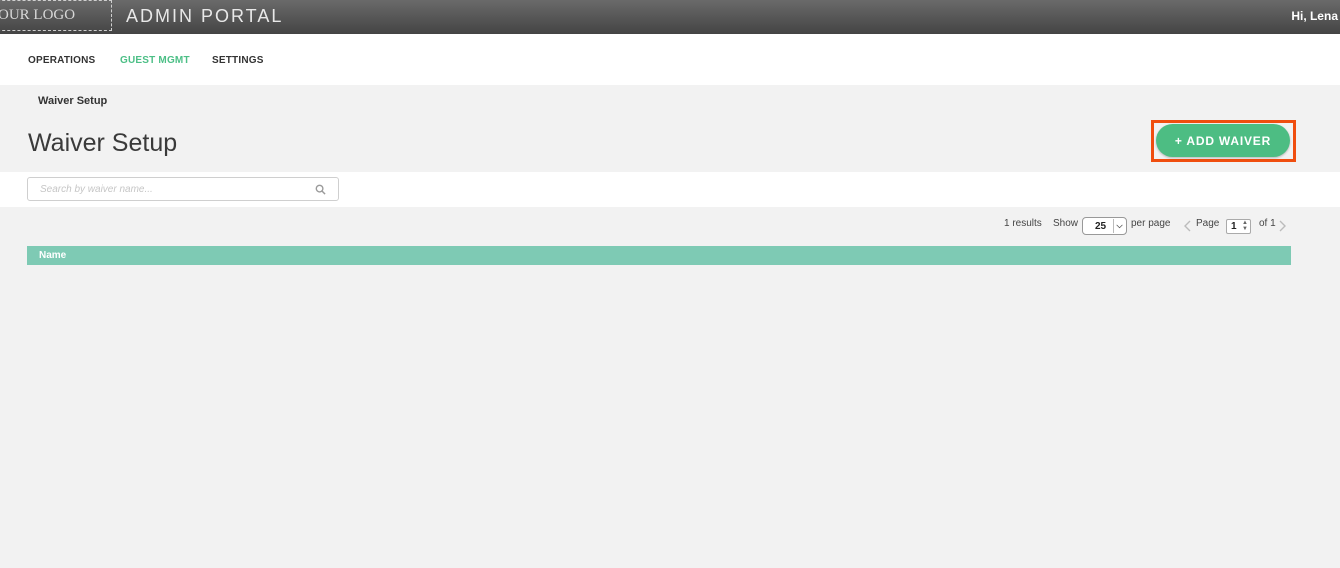  What do you see at coordinates (1223, 140) in the screenshot?
I see `add-waiver-button: + ADD WAIVER` at bounding box center [1223, 140].